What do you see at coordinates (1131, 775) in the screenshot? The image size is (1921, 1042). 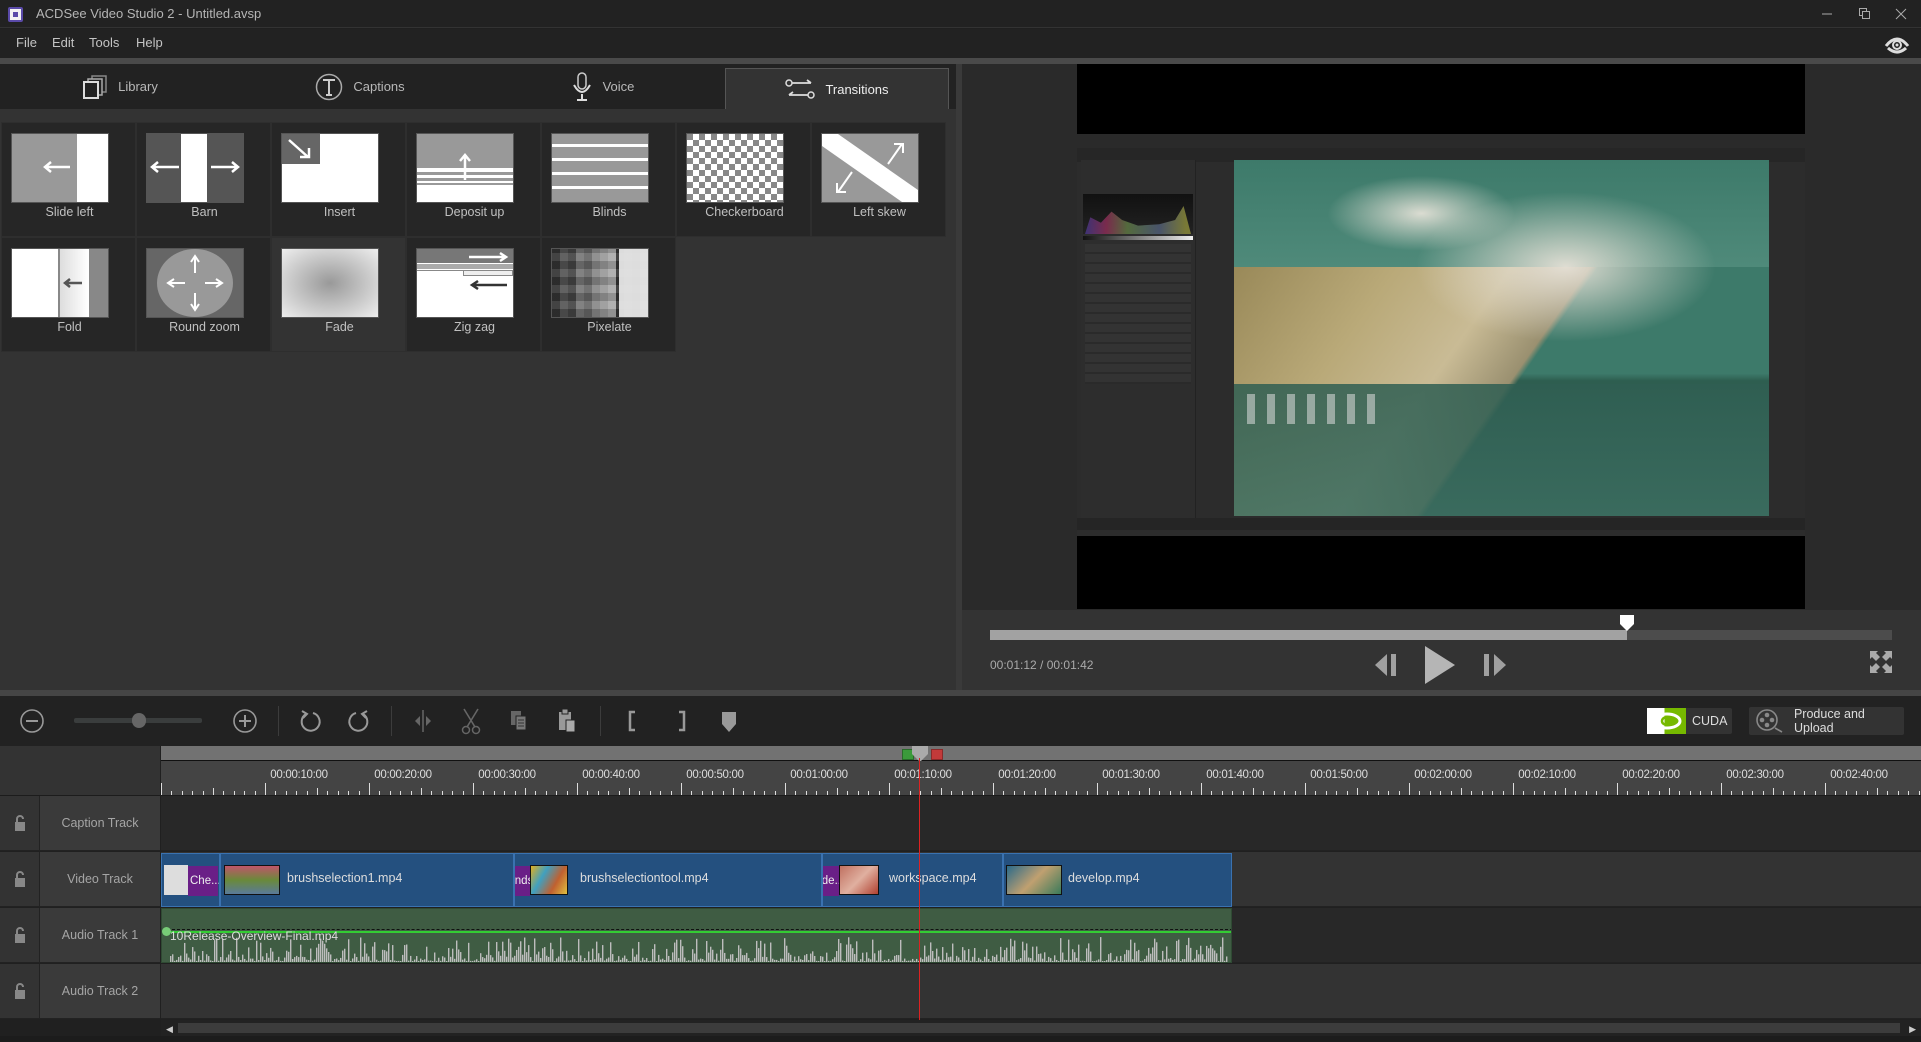 I see `ruler-label: 00:01:30:00` at bounding box center [1131, 775].